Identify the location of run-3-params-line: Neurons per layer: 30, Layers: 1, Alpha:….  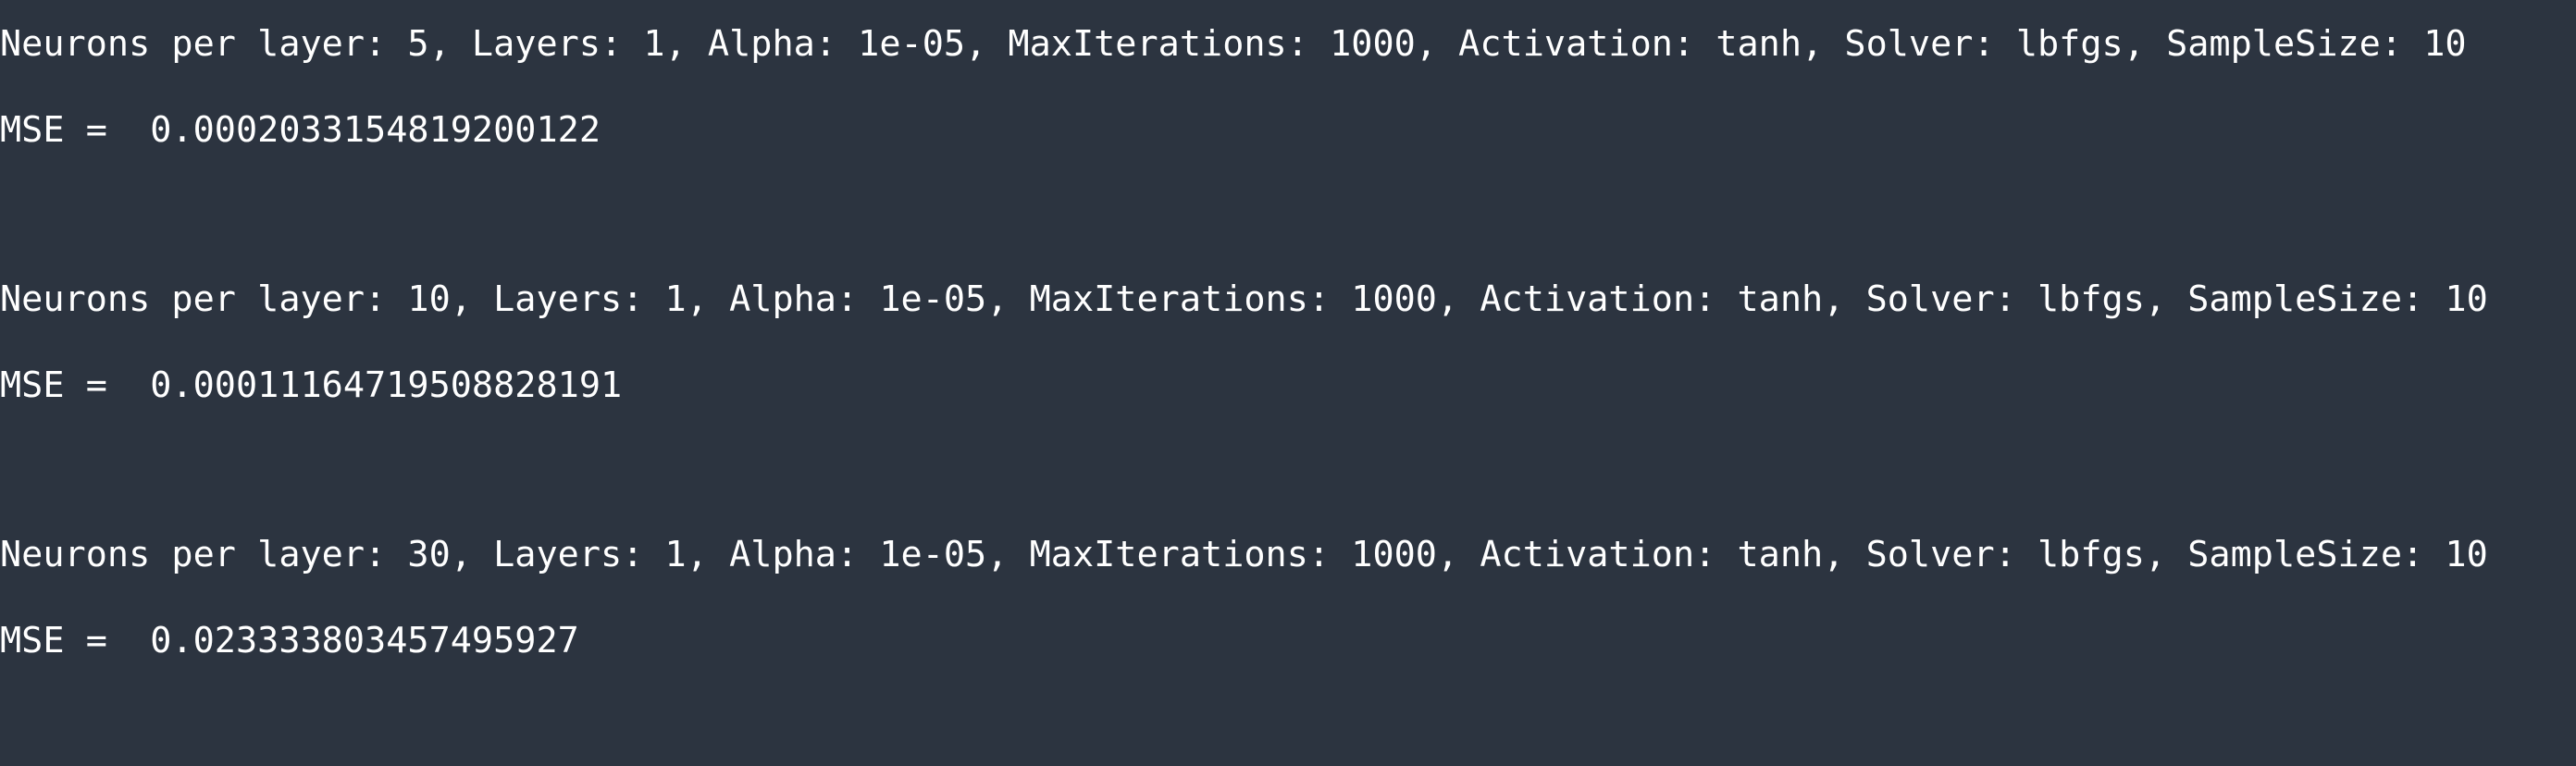
(1244, 554).